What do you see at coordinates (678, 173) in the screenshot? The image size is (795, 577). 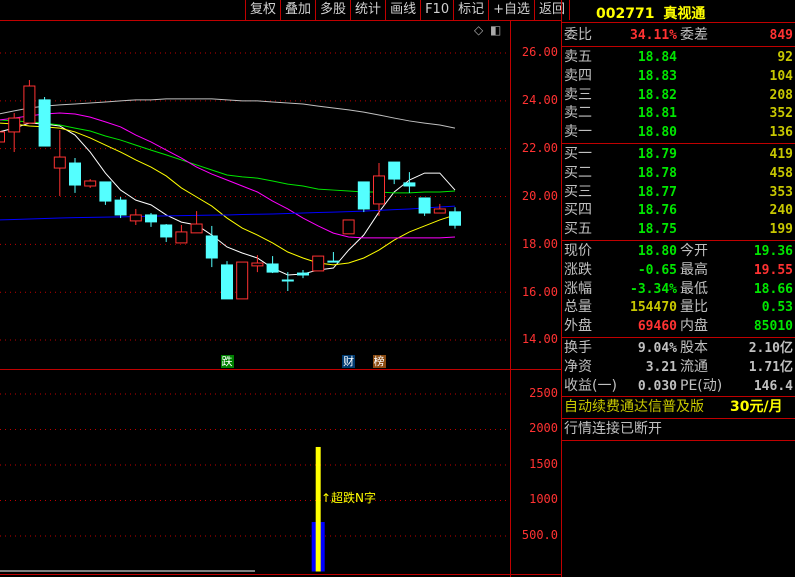 I see `bid-row: 买二 18.78 458` at bounding box center [678, 173].